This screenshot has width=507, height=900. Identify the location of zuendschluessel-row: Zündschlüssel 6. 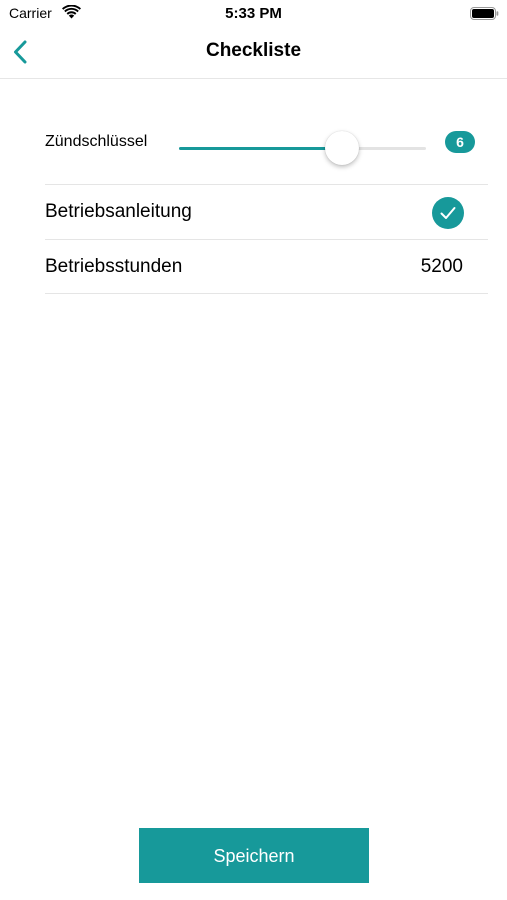
(266, 142).